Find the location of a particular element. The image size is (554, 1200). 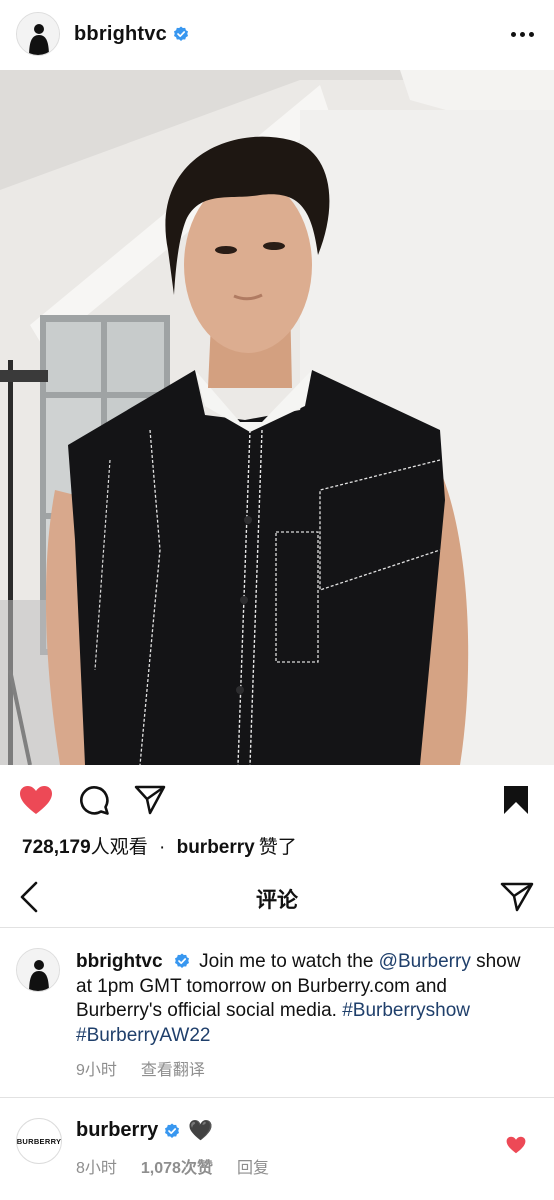

share-comments-button is located at coordinates (517, 897).